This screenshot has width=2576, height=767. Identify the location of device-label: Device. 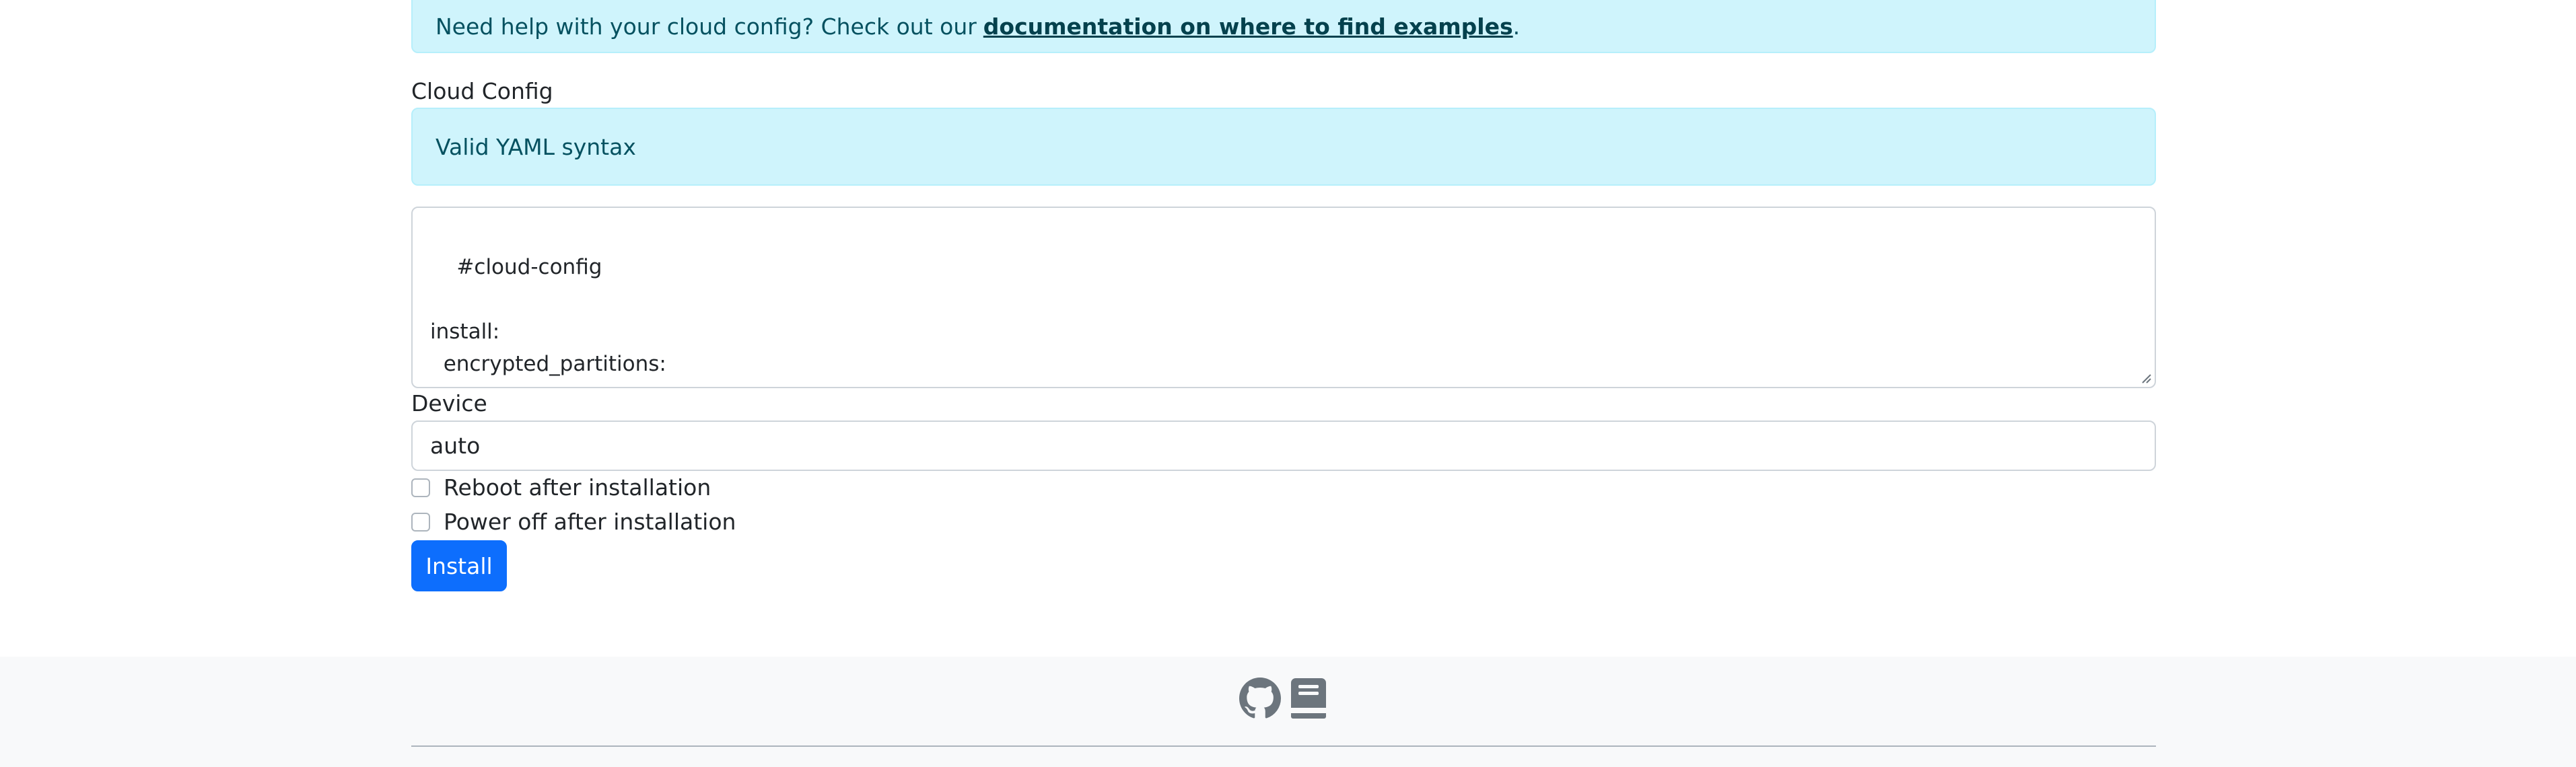
(449, 403).